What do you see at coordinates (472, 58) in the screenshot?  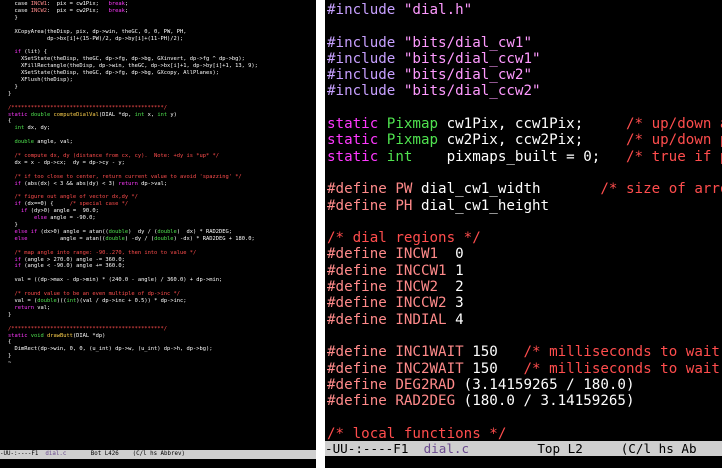 I see `code-token: "bits/dial_ccw1"` at bounding box center [472, 58].